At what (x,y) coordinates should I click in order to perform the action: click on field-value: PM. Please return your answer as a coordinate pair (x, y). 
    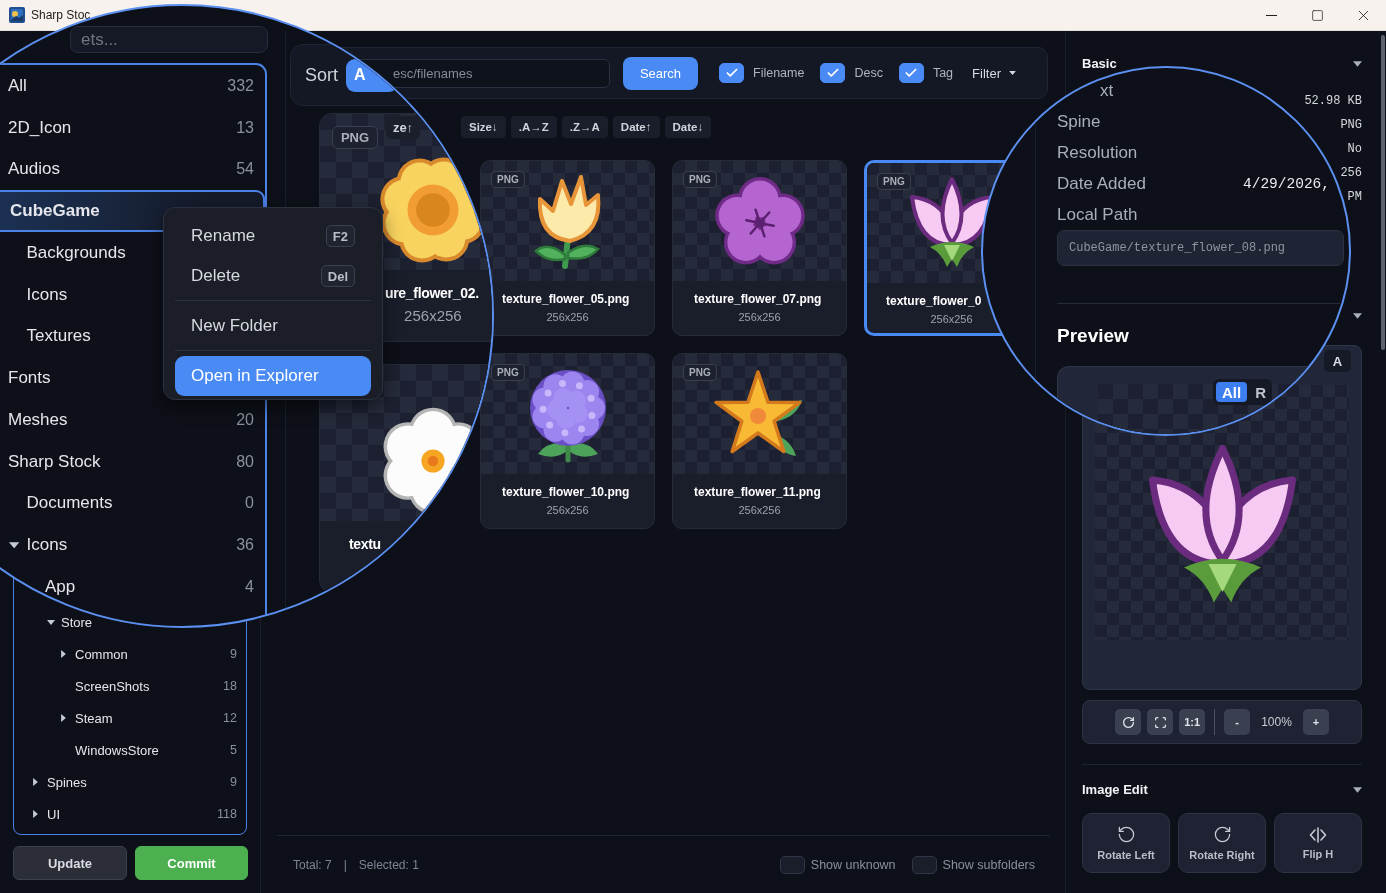
    Looking at the image, I should click on (1354, 197).